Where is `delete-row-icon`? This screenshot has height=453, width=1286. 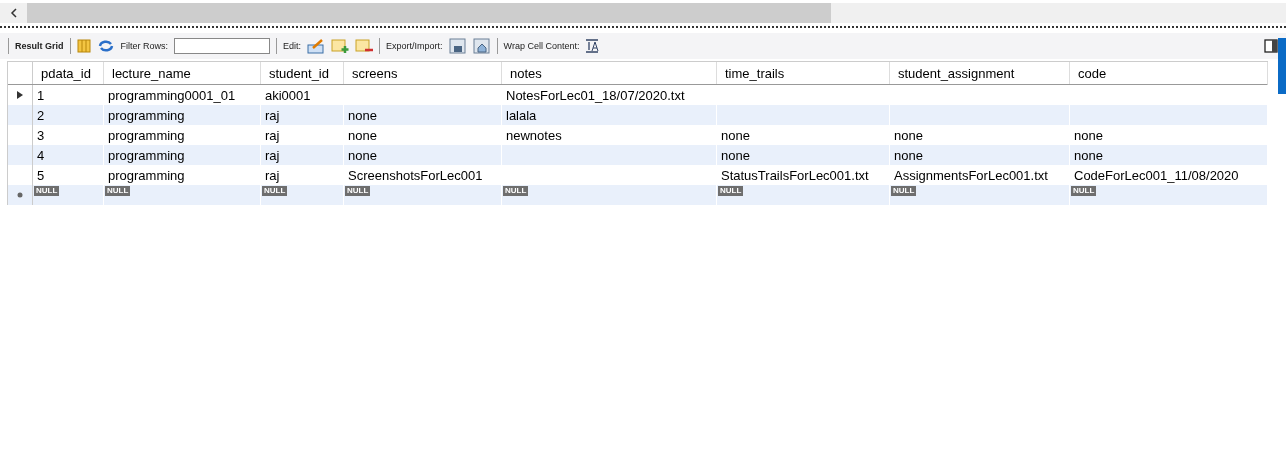 delete-row-icon is located at coordinates (364, 46).